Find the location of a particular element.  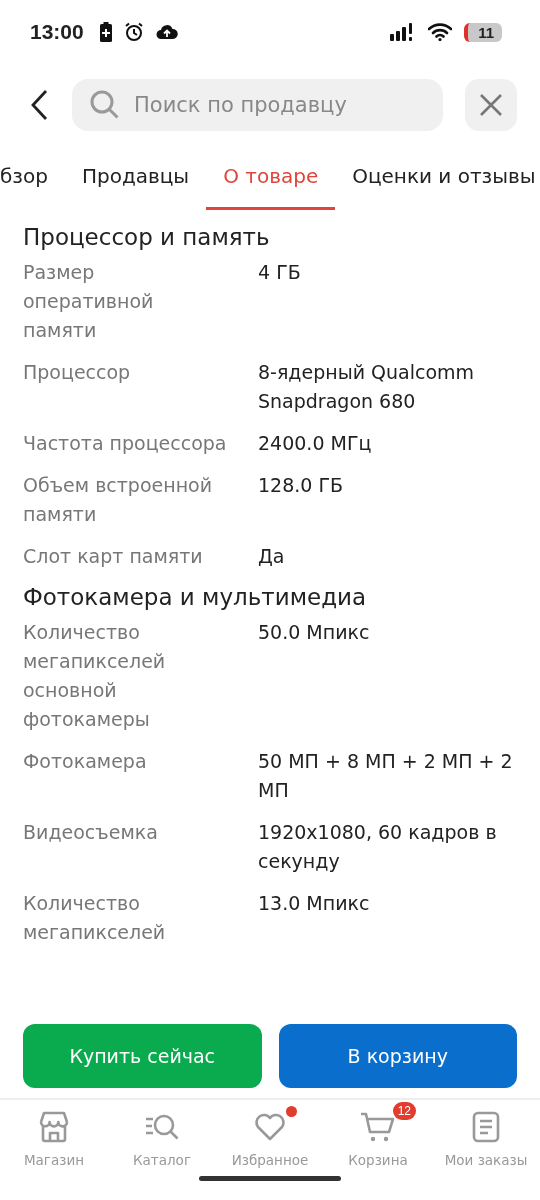

tab: бзор is located at coordinates (32, 184).